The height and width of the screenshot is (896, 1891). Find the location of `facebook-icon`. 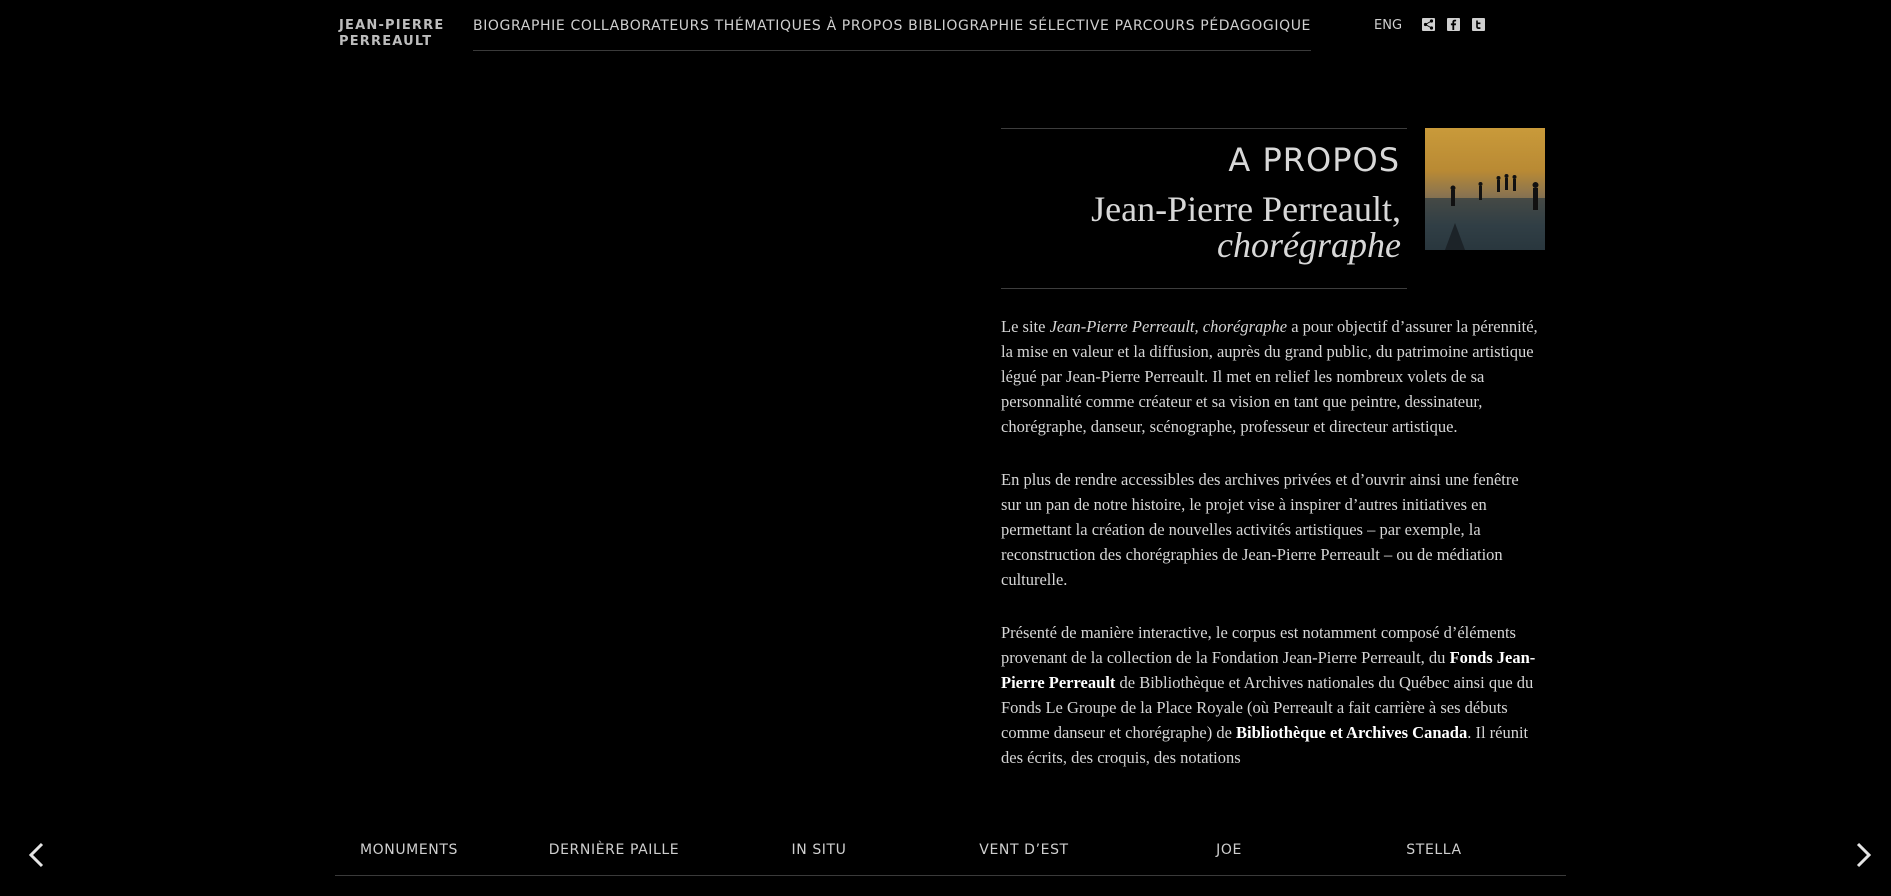

facebook-icon is located at coordinates (1453, 24).